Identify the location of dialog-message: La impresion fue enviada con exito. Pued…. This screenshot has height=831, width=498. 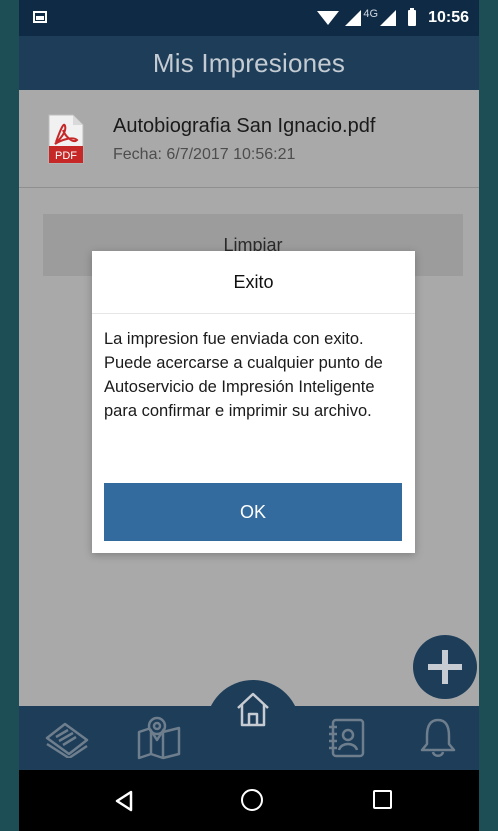
(243, 375).